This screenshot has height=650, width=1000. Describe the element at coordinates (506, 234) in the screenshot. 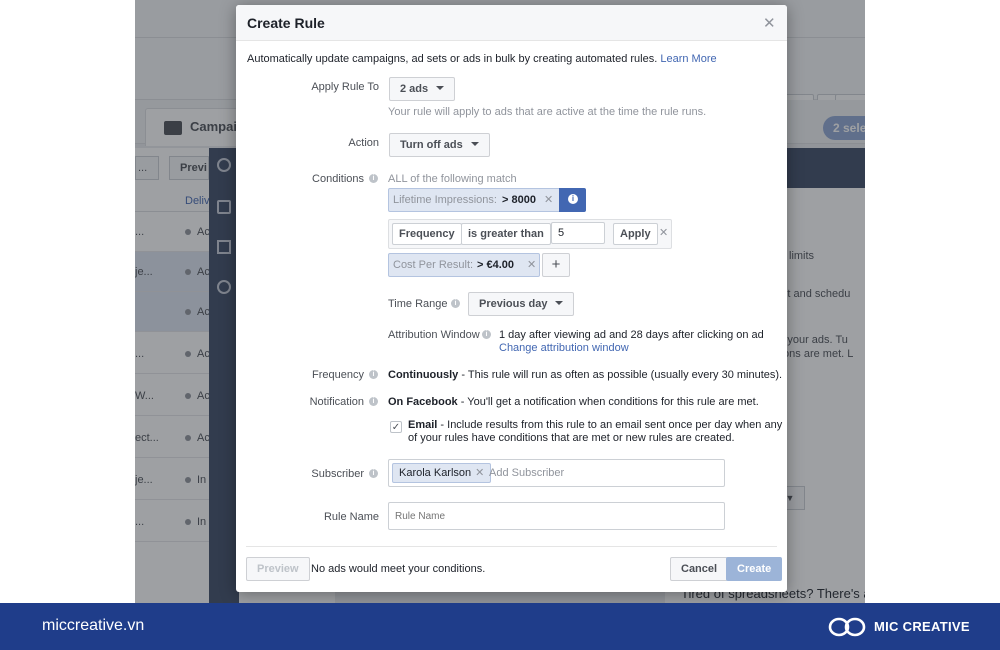

I see `condition-operator-chip: is greater than` at that location.